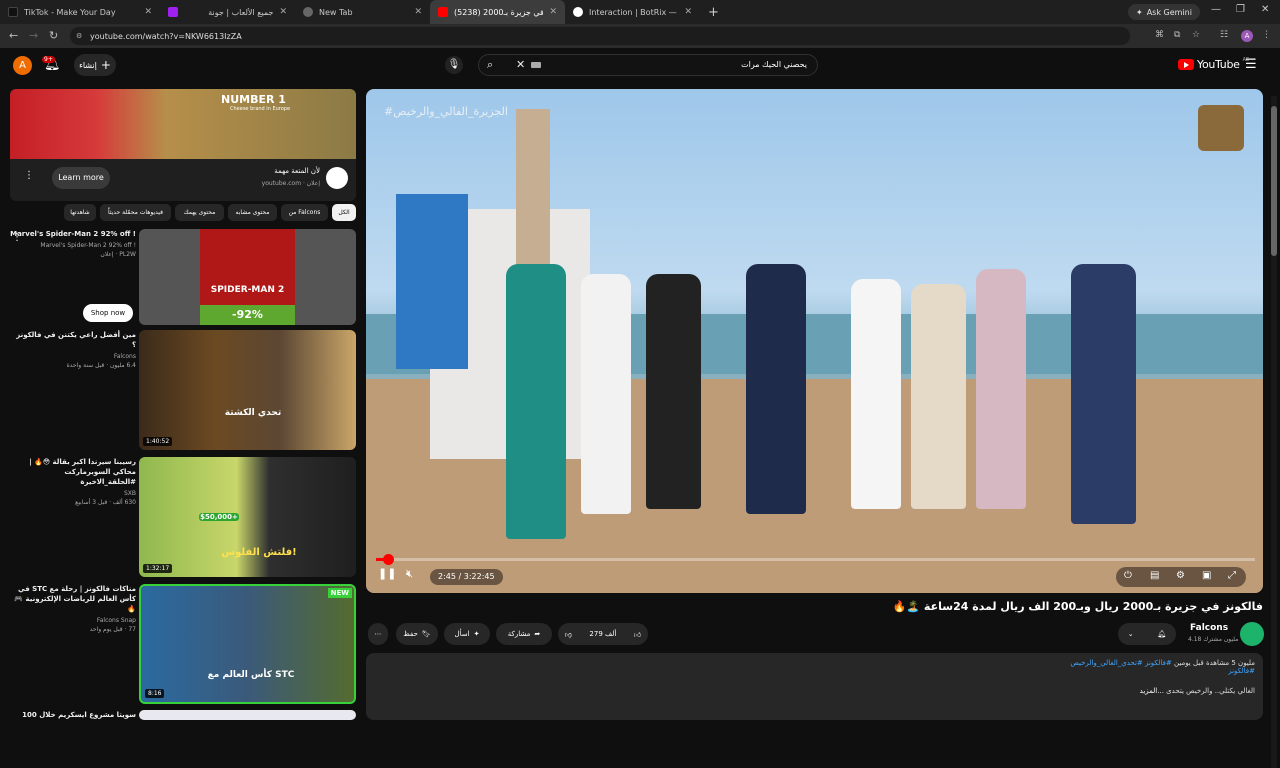  I want to click on channel-watermark-logo, so click(1221, 128).